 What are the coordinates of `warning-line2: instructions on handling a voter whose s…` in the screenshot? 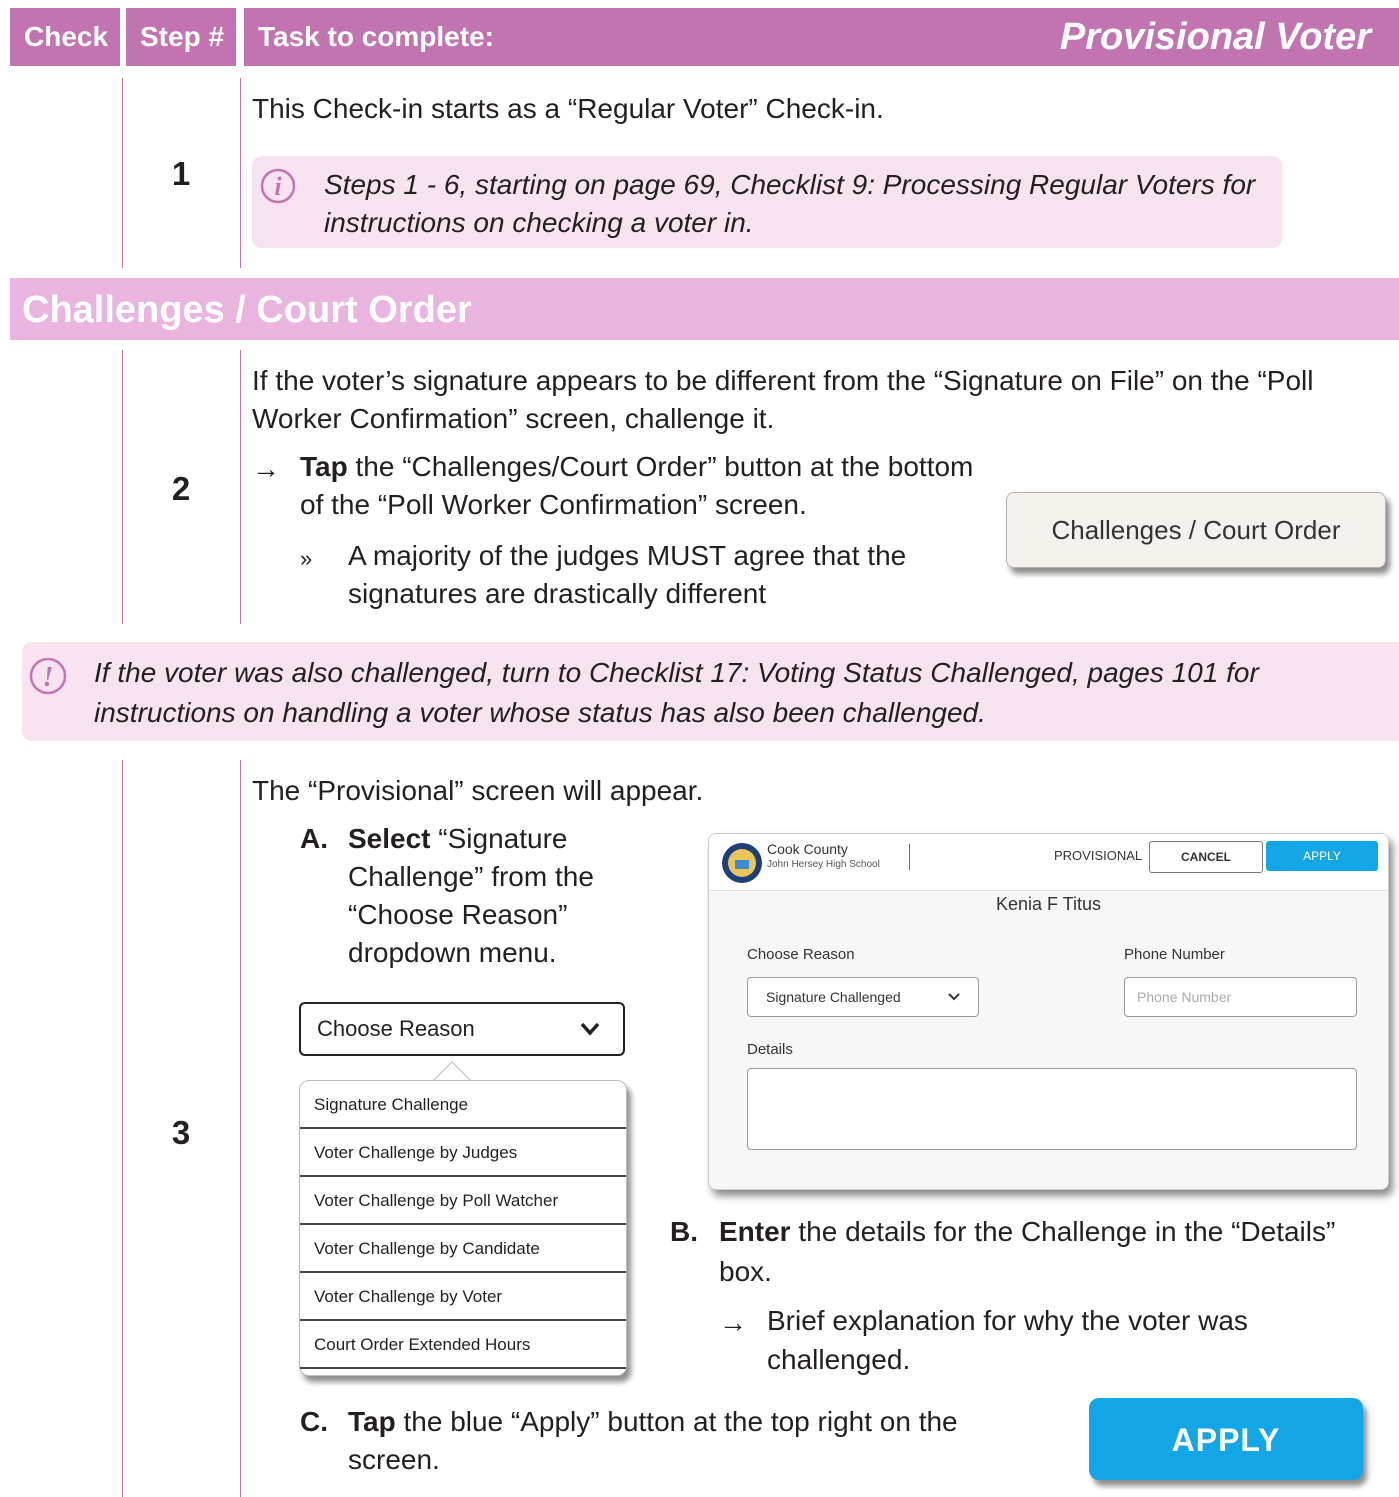 It's located at (540, 712).